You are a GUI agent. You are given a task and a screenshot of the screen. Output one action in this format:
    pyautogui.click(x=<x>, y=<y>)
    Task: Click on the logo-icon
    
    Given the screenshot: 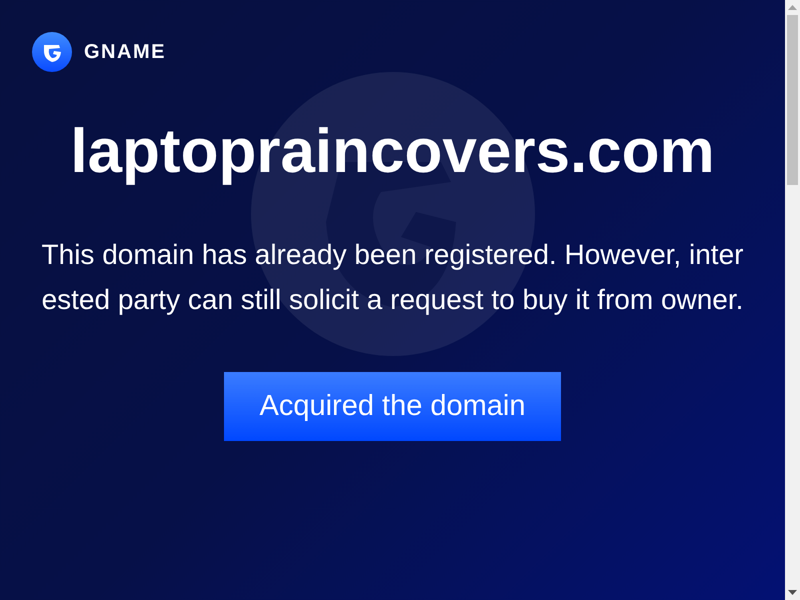 What is the action you would take?
    pyautogui.click(x=52, y=52)
    